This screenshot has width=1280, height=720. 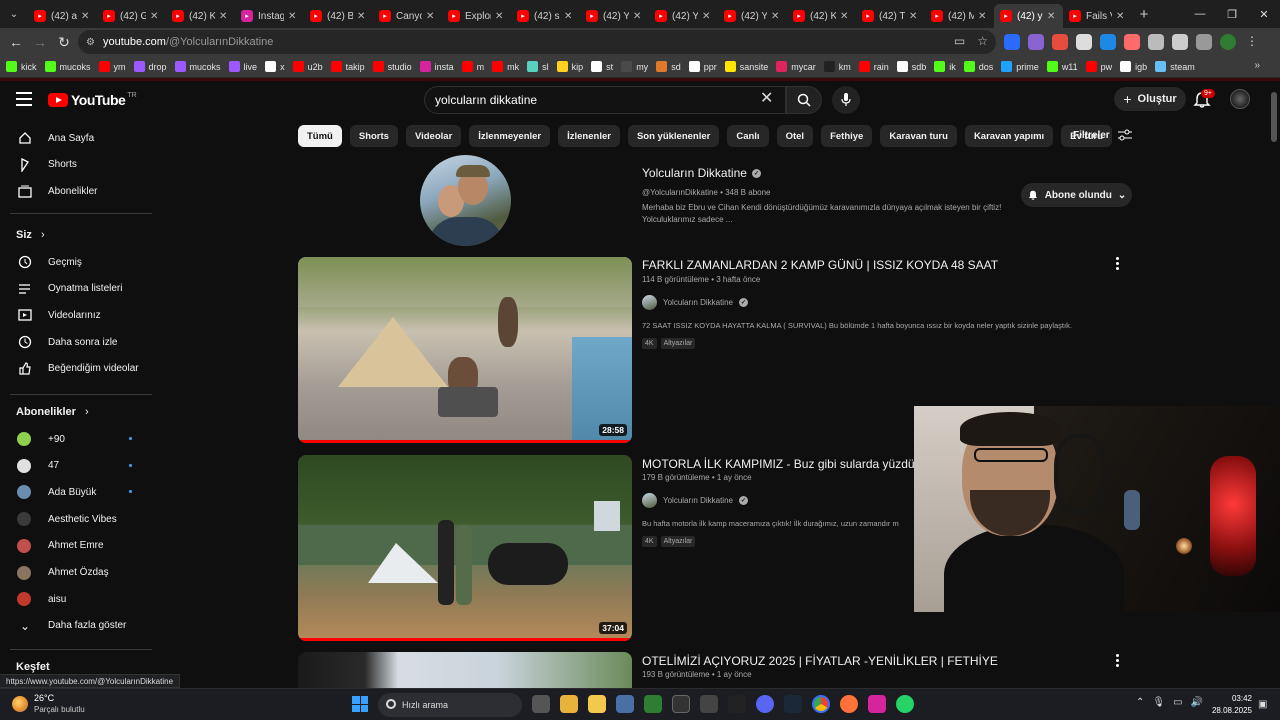 What do you see at coordinates (873, 66) in the screenshot?
I see `bookmark-item: rain` at bounding box center [873, 66].